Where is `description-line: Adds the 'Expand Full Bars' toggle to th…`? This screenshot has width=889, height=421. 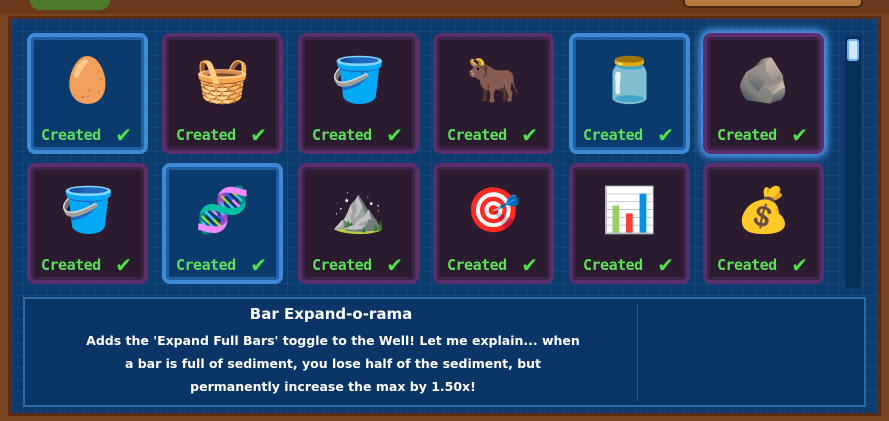
description-line: Adds the 'Expand Full Bars' toggle to th… is located at coordinates (333, 340).